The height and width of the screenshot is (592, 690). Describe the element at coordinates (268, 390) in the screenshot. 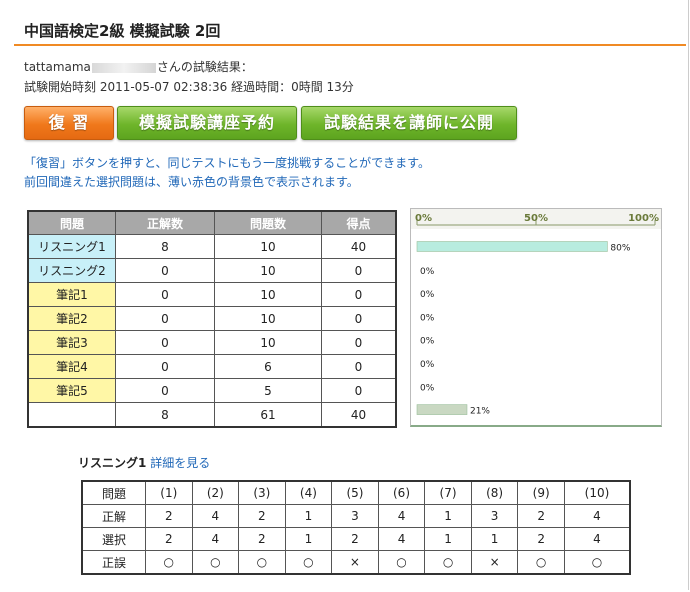

I see `question-count: 5` at that location.